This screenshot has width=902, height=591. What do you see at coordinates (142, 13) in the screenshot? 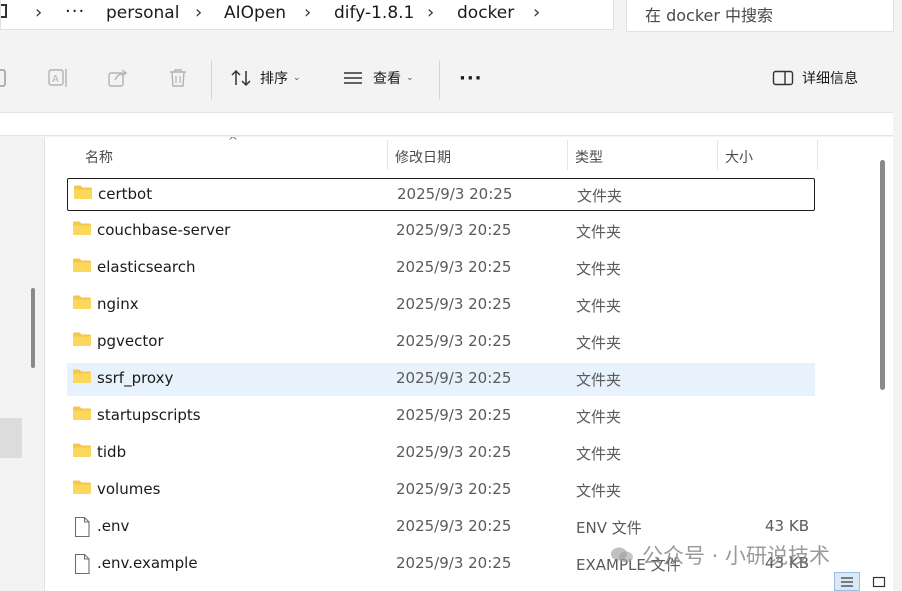
I see `breadcrumb-personal: personal` at bounding box center [142, 13].